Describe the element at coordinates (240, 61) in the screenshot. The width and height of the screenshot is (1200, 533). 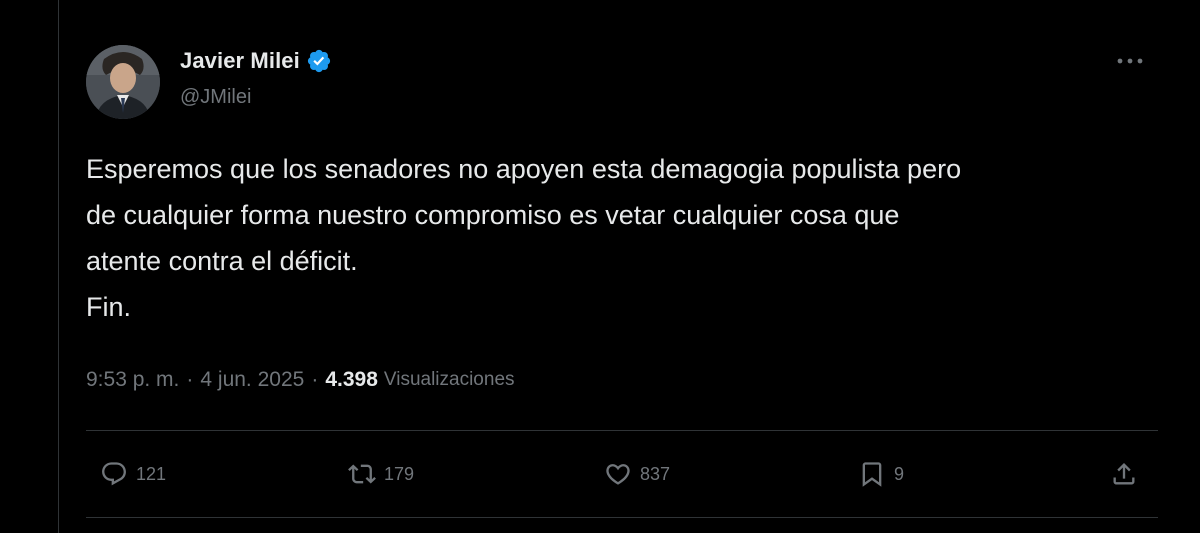
I see `author-display-name: Javier Milei` at that location.